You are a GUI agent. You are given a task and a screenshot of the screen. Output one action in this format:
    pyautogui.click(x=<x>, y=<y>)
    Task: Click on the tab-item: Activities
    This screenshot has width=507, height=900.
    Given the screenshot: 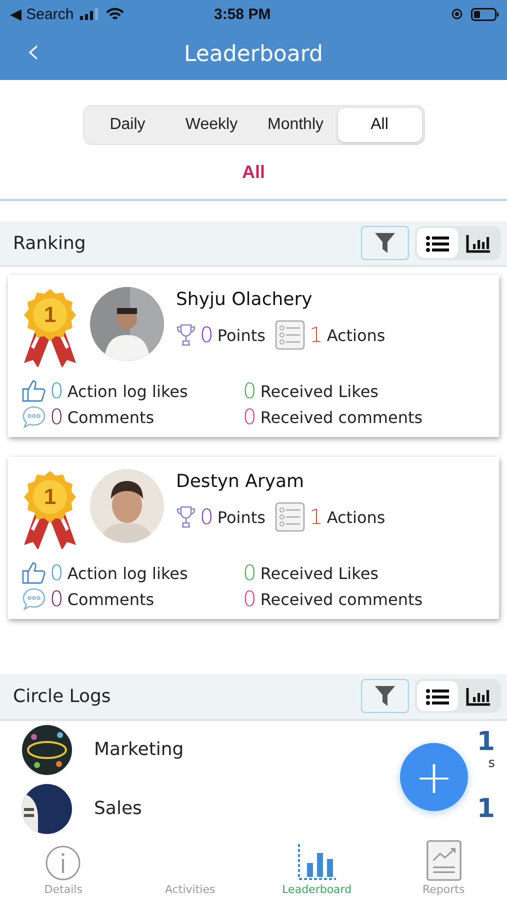 What is the action you would take?
    pyautogui.click(x=190, y=869)
    